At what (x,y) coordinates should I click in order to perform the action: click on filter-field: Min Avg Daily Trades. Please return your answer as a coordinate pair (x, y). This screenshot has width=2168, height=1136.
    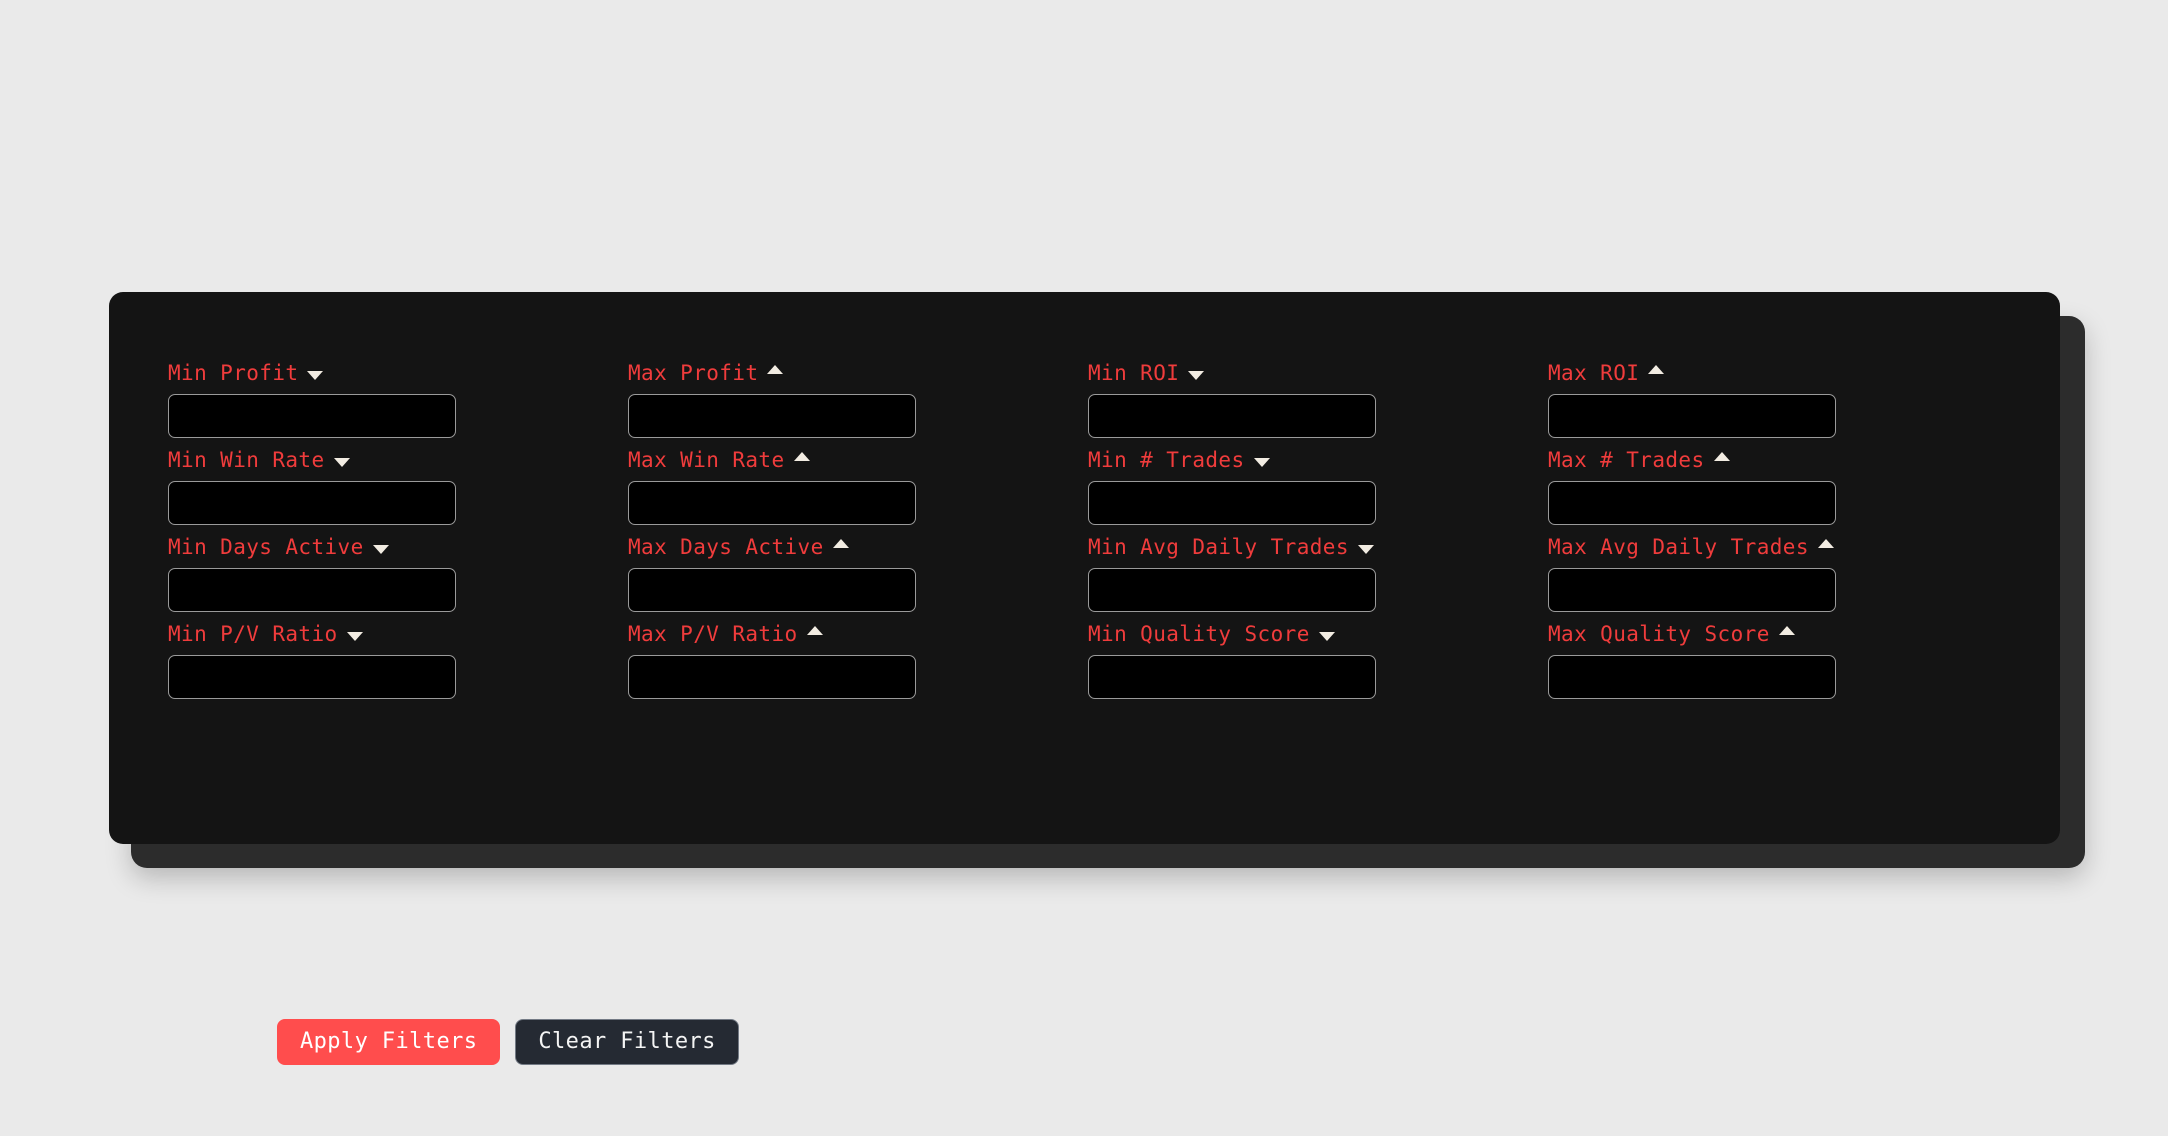
    Looking at the image, I should click on (1232, 578).